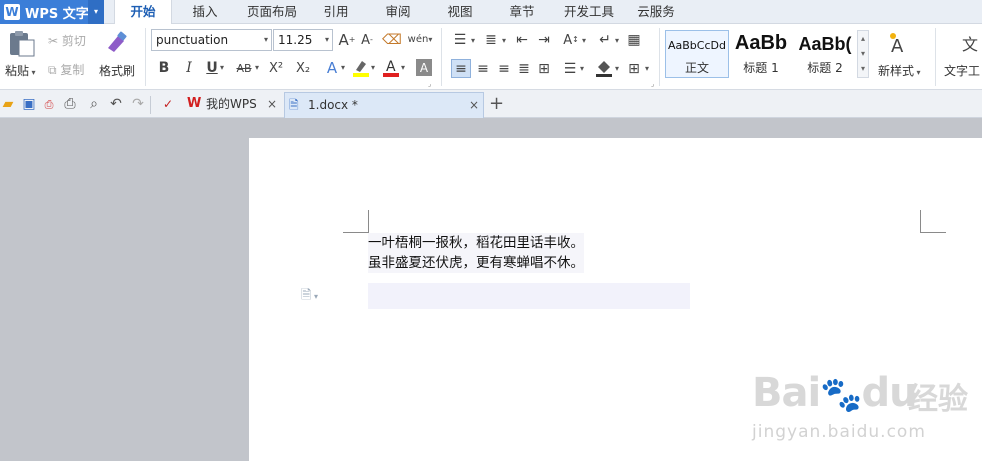 The image size is (982, 461). Describe the element at coordinates (617, 68) in the screenshot. I see `shading-dropdown-icon: ▾` at that location.